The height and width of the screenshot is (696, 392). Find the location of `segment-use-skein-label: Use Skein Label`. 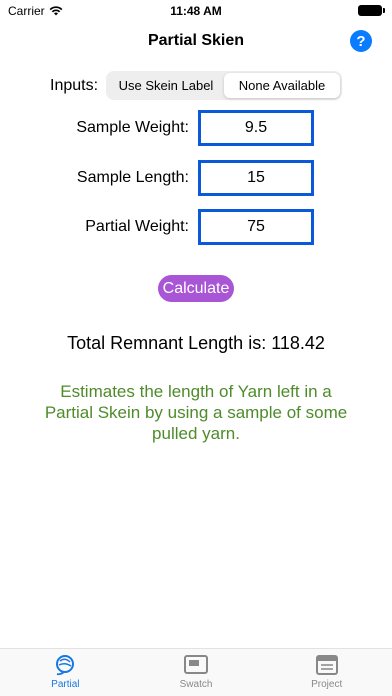

segment-use-skein-label: Use Skein Label is located at coordinates (166, 85).